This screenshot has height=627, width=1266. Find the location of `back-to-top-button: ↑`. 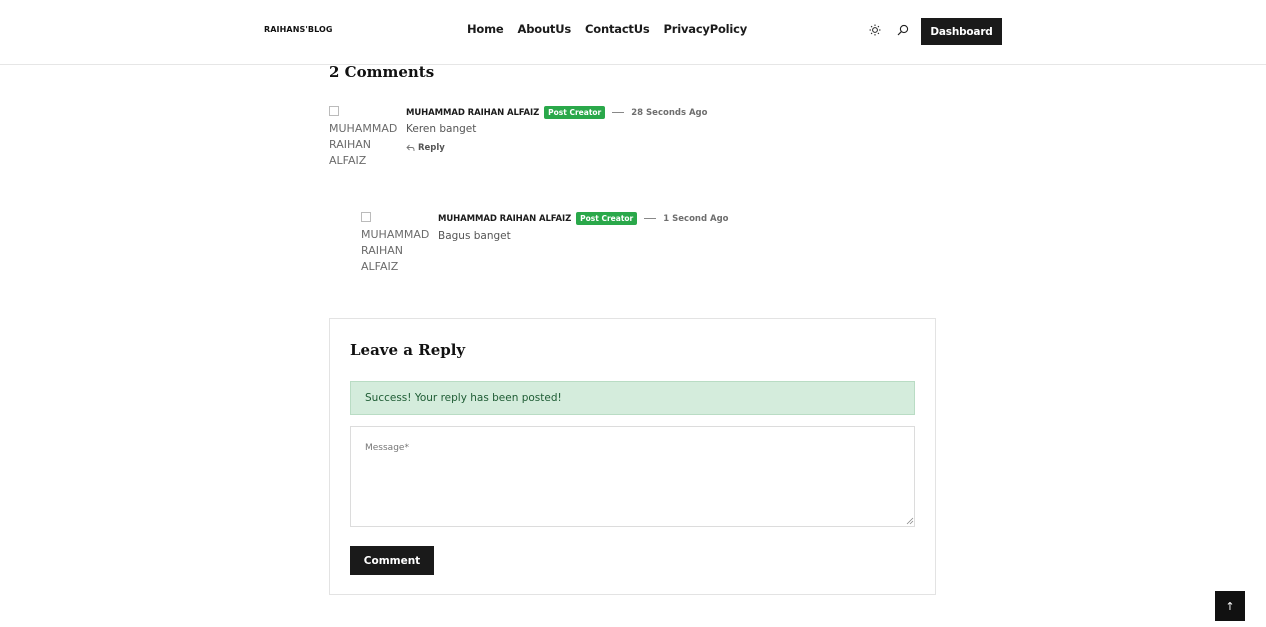

back-to-top-button: ↑ is located at coordinates (1230, 606).